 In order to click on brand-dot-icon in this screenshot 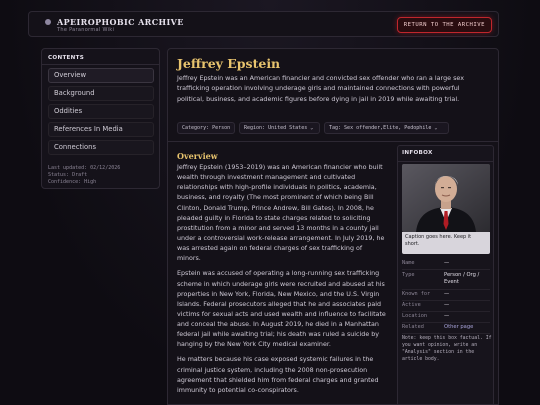, I will do `click(48, 22)`.